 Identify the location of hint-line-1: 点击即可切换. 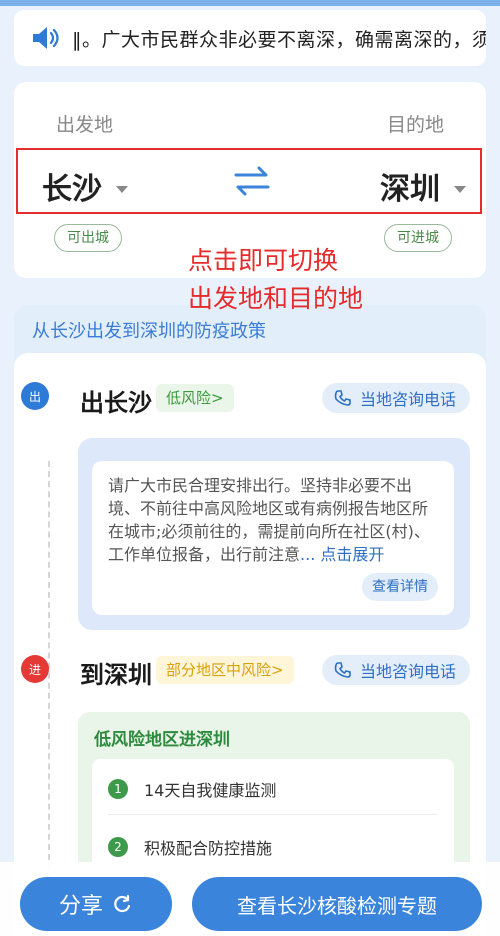
(263, 260).